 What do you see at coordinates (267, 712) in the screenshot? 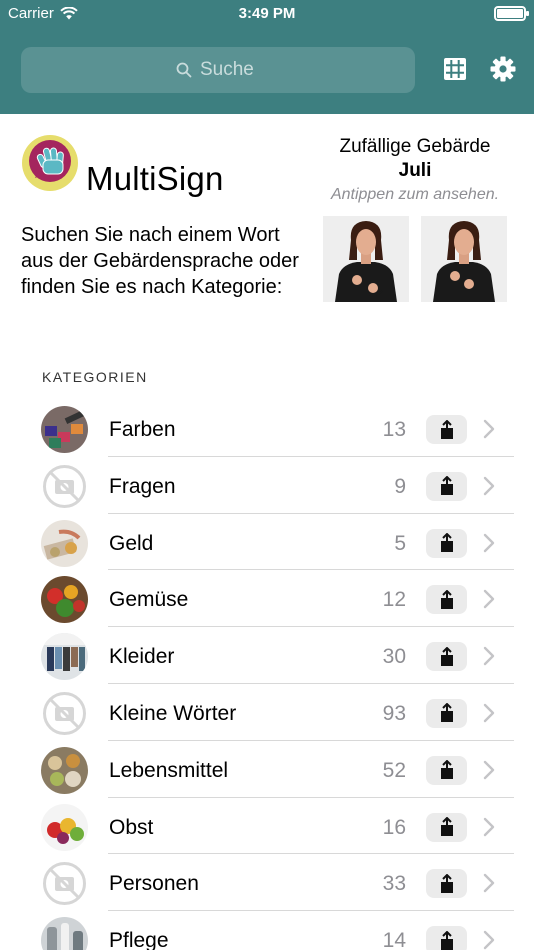
I see `category-row: Kleine Wörter 93` at bounding box center [267, 712].